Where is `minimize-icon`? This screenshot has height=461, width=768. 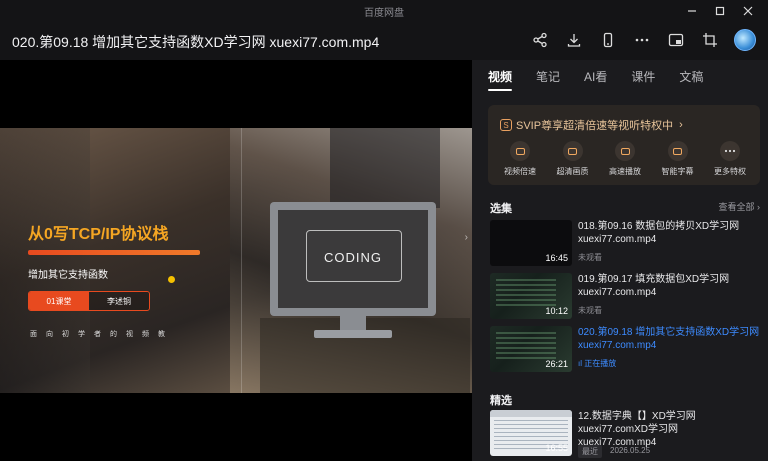
minimize-icon is located at coordinates (692, 11).